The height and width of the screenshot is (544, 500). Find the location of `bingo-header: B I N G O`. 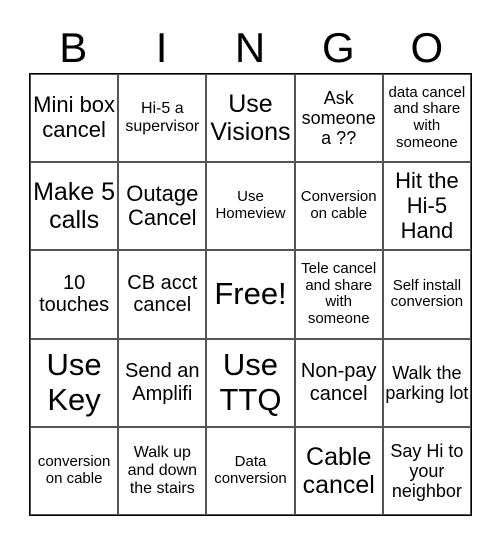

bingo-header: B I N G O is located at coordinates (250, 48).